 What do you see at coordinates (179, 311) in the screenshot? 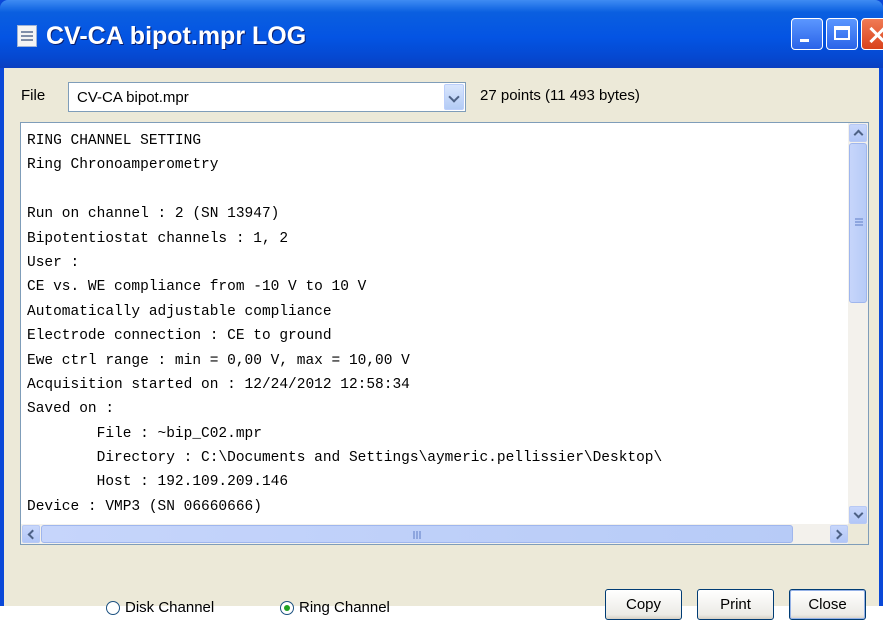
I see `log-line: Automatically adjustable compliance` at bounding box center [179, 311].